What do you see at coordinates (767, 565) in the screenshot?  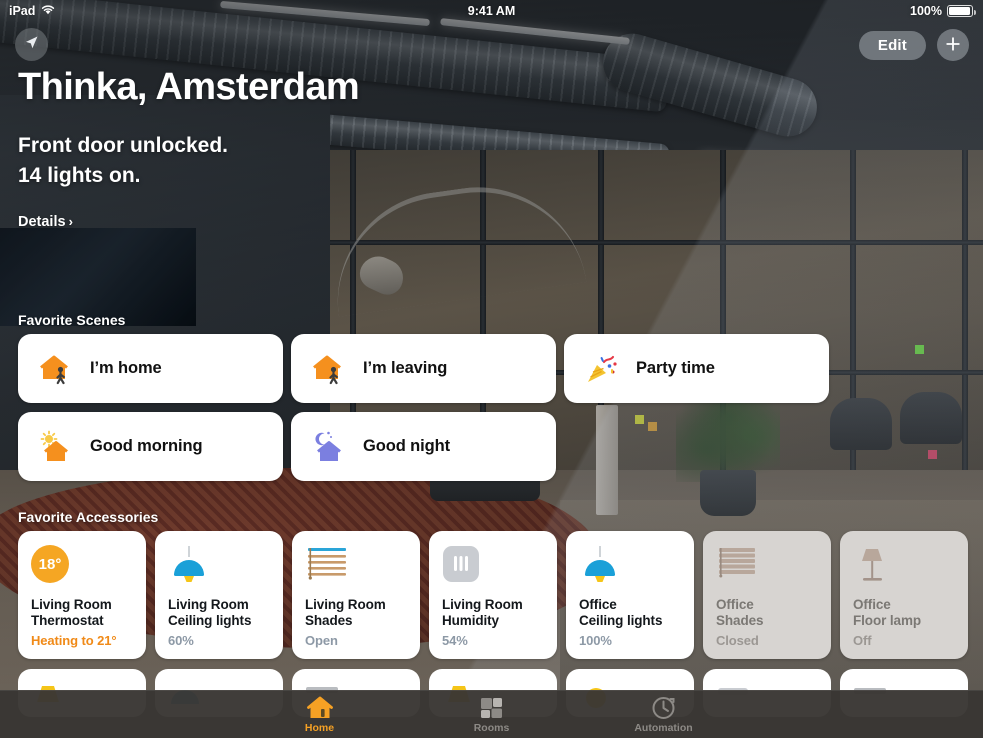 I see `blinds-closed-icon` at bounding box center [767, 565].